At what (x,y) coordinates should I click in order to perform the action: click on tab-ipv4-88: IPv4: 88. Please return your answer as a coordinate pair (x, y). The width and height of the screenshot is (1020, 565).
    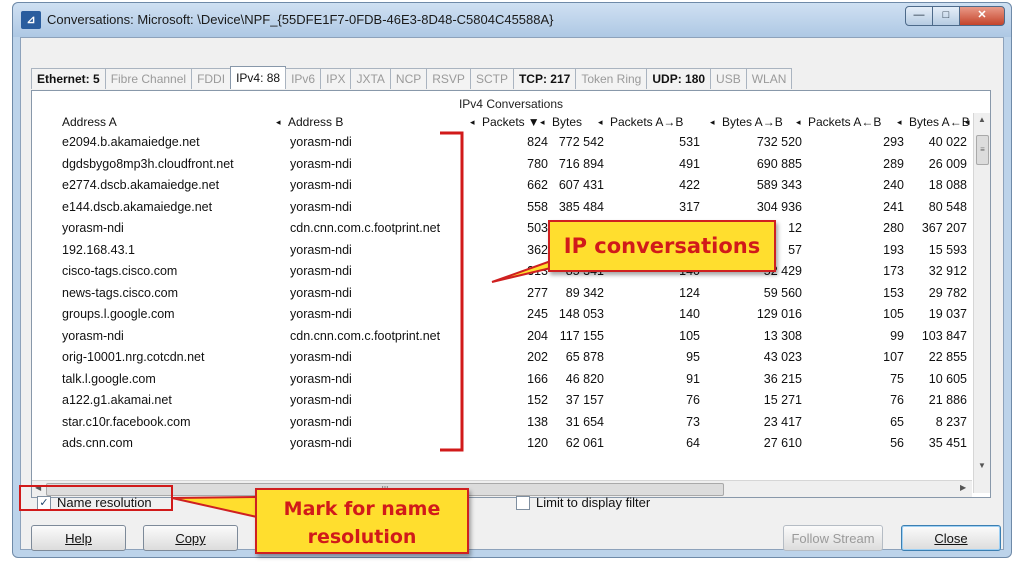
    Looking at the image, I should click on (258, 77).